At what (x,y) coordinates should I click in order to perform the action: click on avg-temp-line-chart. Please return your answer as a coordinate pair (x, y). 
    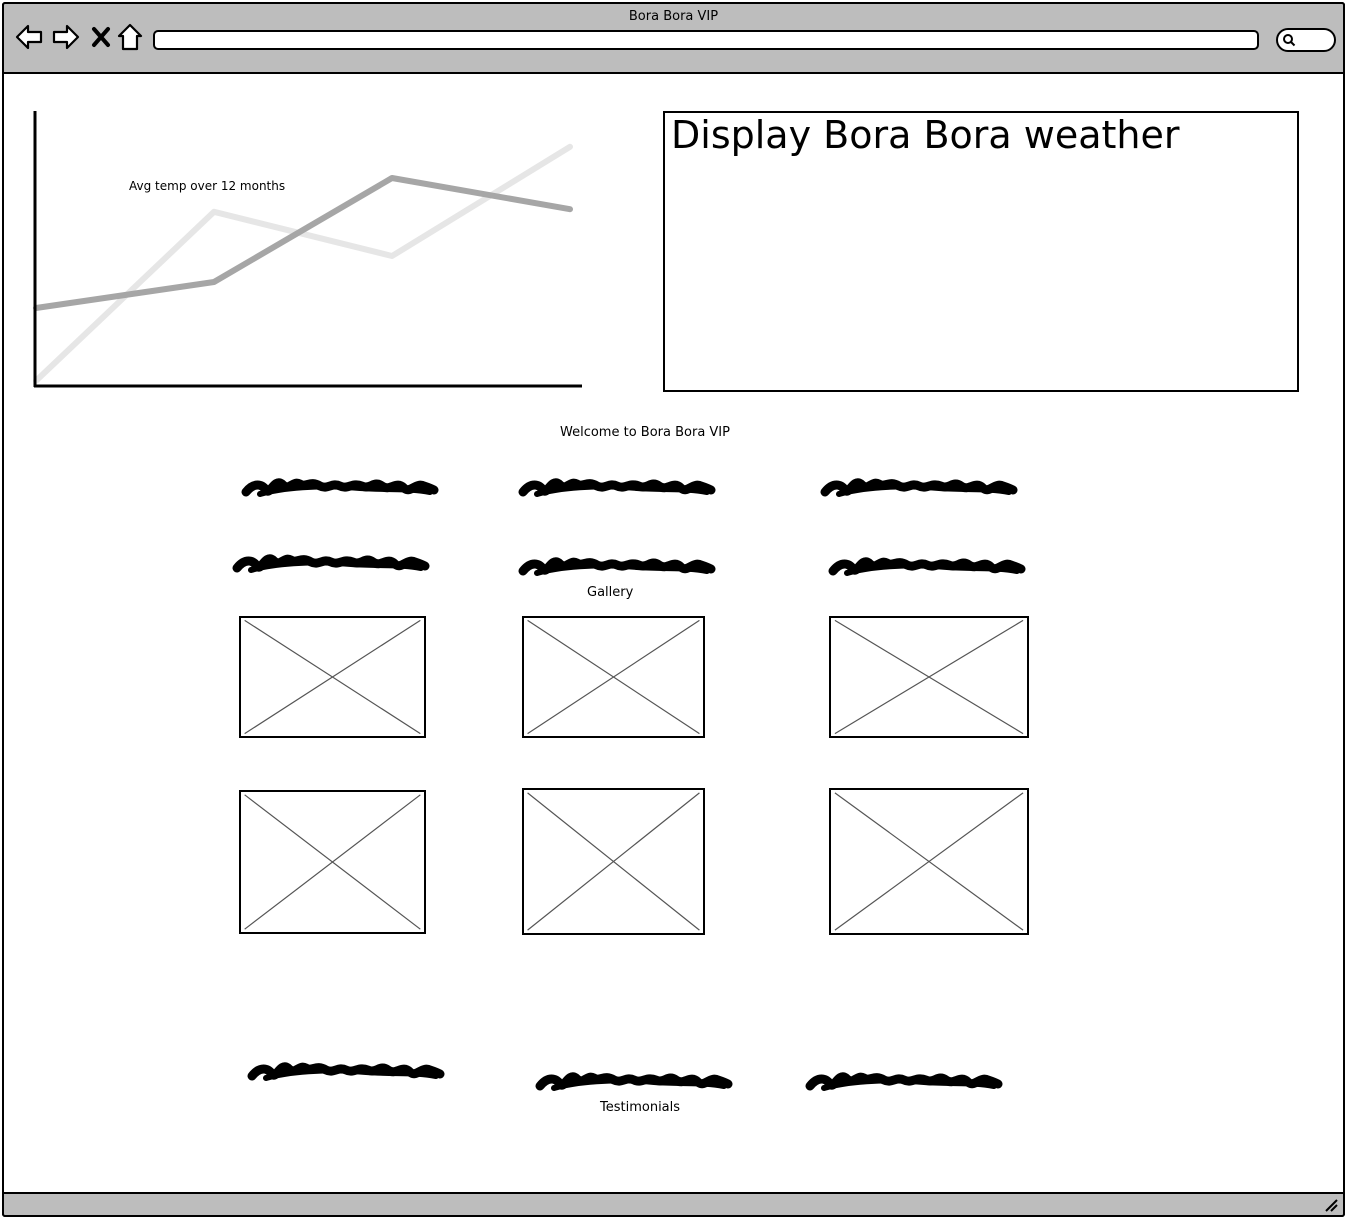
    Looking at the image, I should click on (307, 249).